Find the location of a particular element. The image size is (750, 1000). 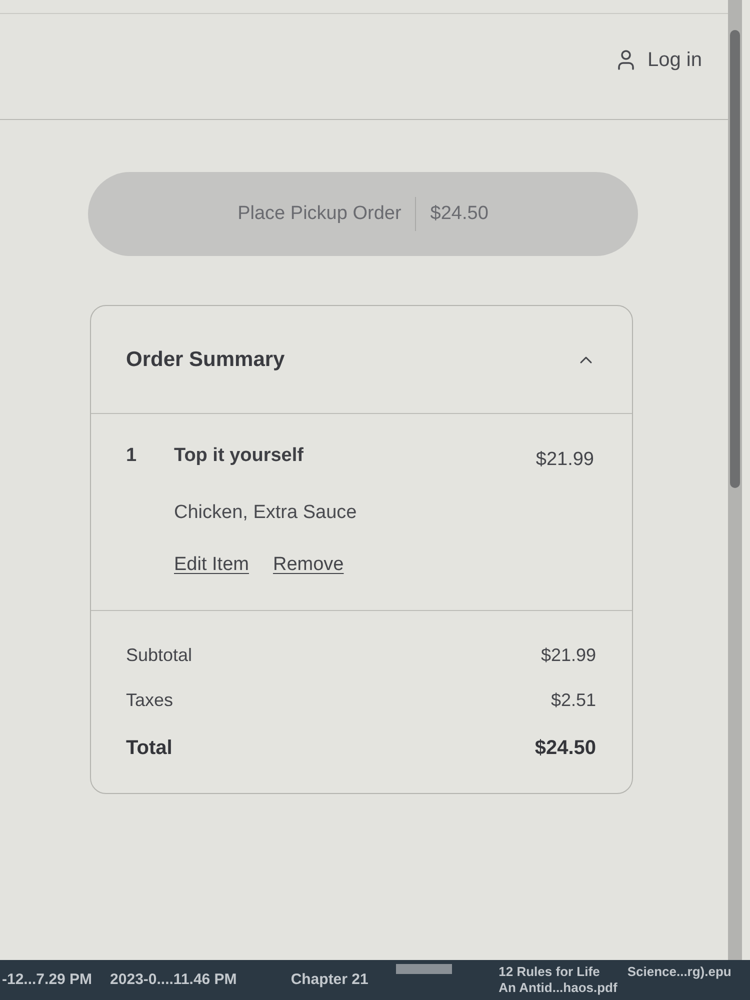

file-label: Science...rg).epu is located at coordinates (686, 972).